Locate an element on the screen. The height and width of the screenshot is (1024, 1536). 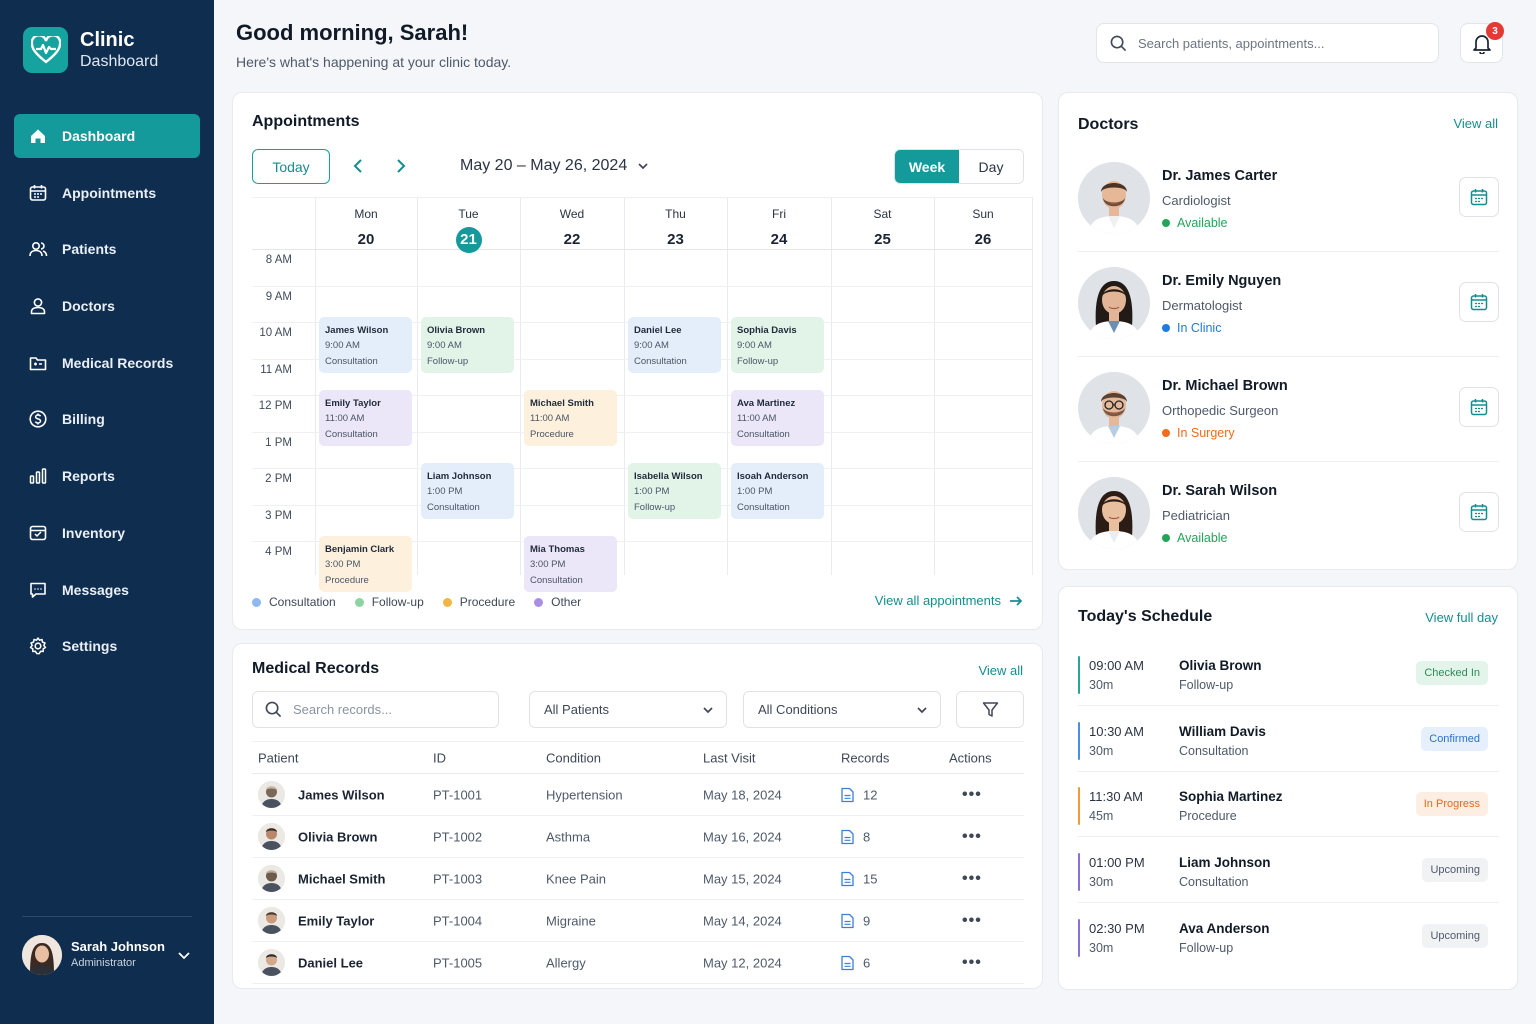
patient-name: Michael Smith is located at coordinates (341, 878).